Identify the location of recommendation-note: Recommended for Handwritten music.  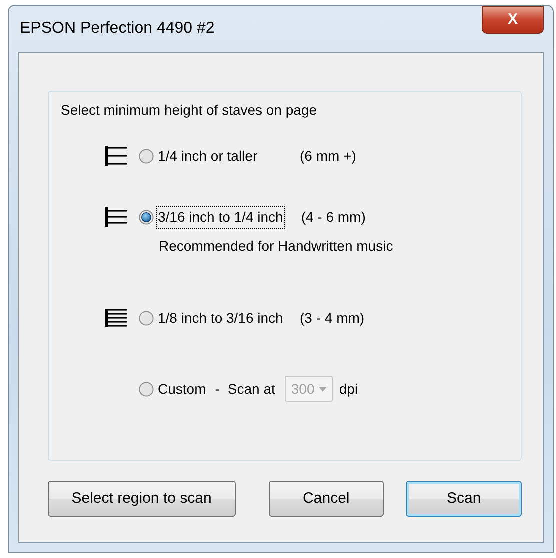
(276, 246).